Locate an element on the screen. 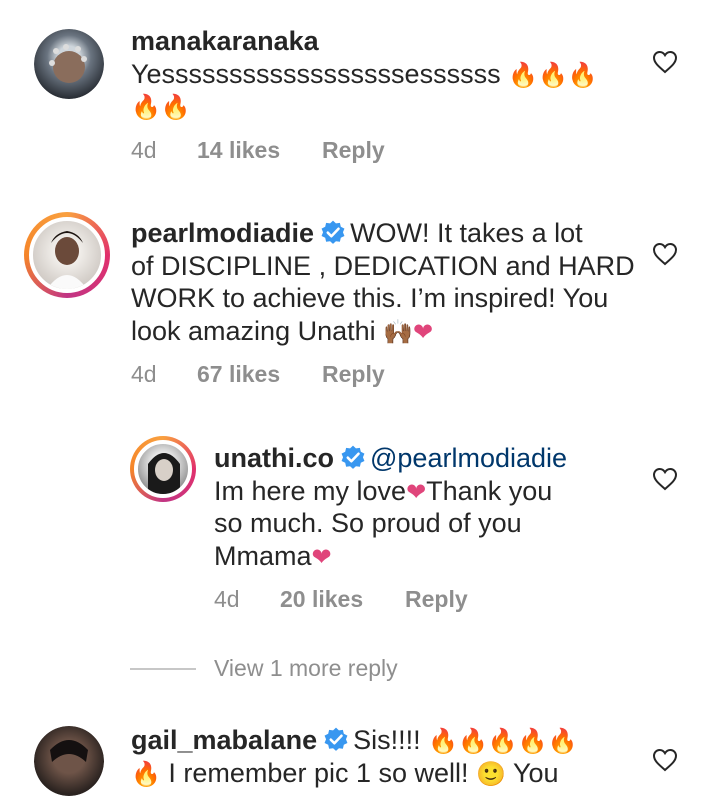 The height and width of the screenshot is (796, 720). comment-text: I remember pic 1 so well! is located at coordinates (318, 772).